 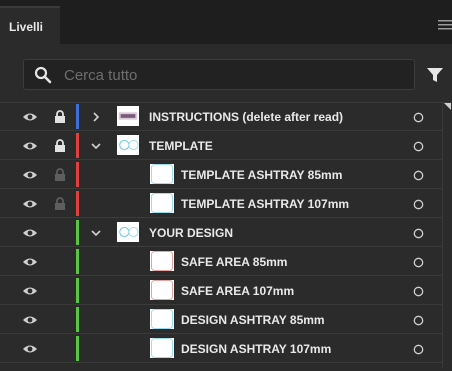 I want to click on layer-row: SAFE AREA 85mm, so click(x=221, y=262).